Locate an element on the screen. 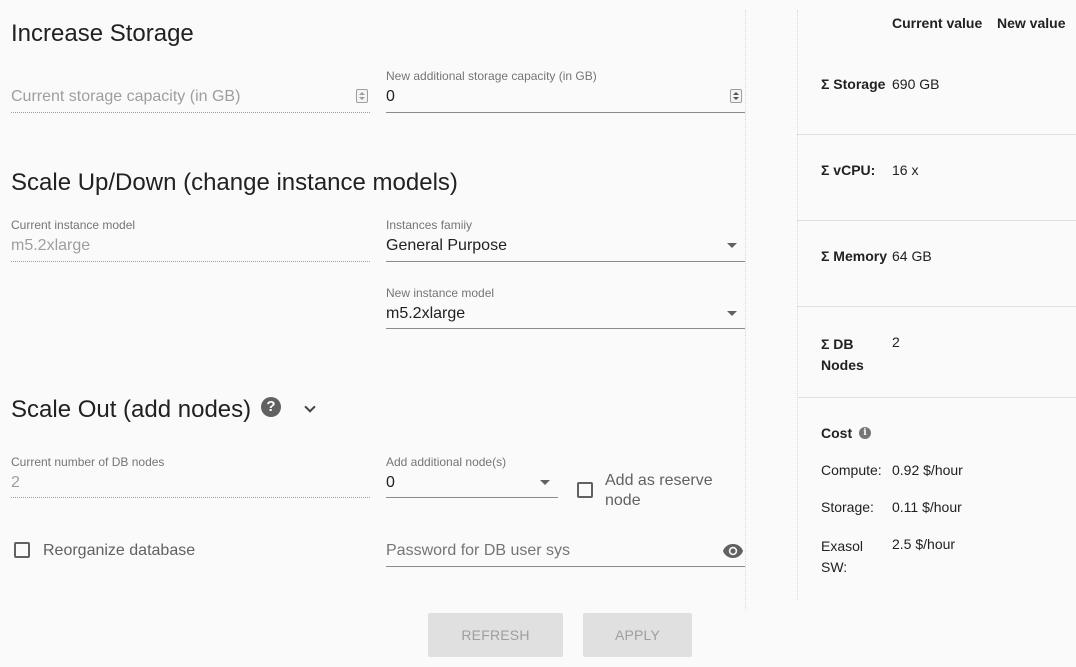 This screenshot has height=667, width=1076. current-instance-label: Current instance model is located at coordinates (73, 225).